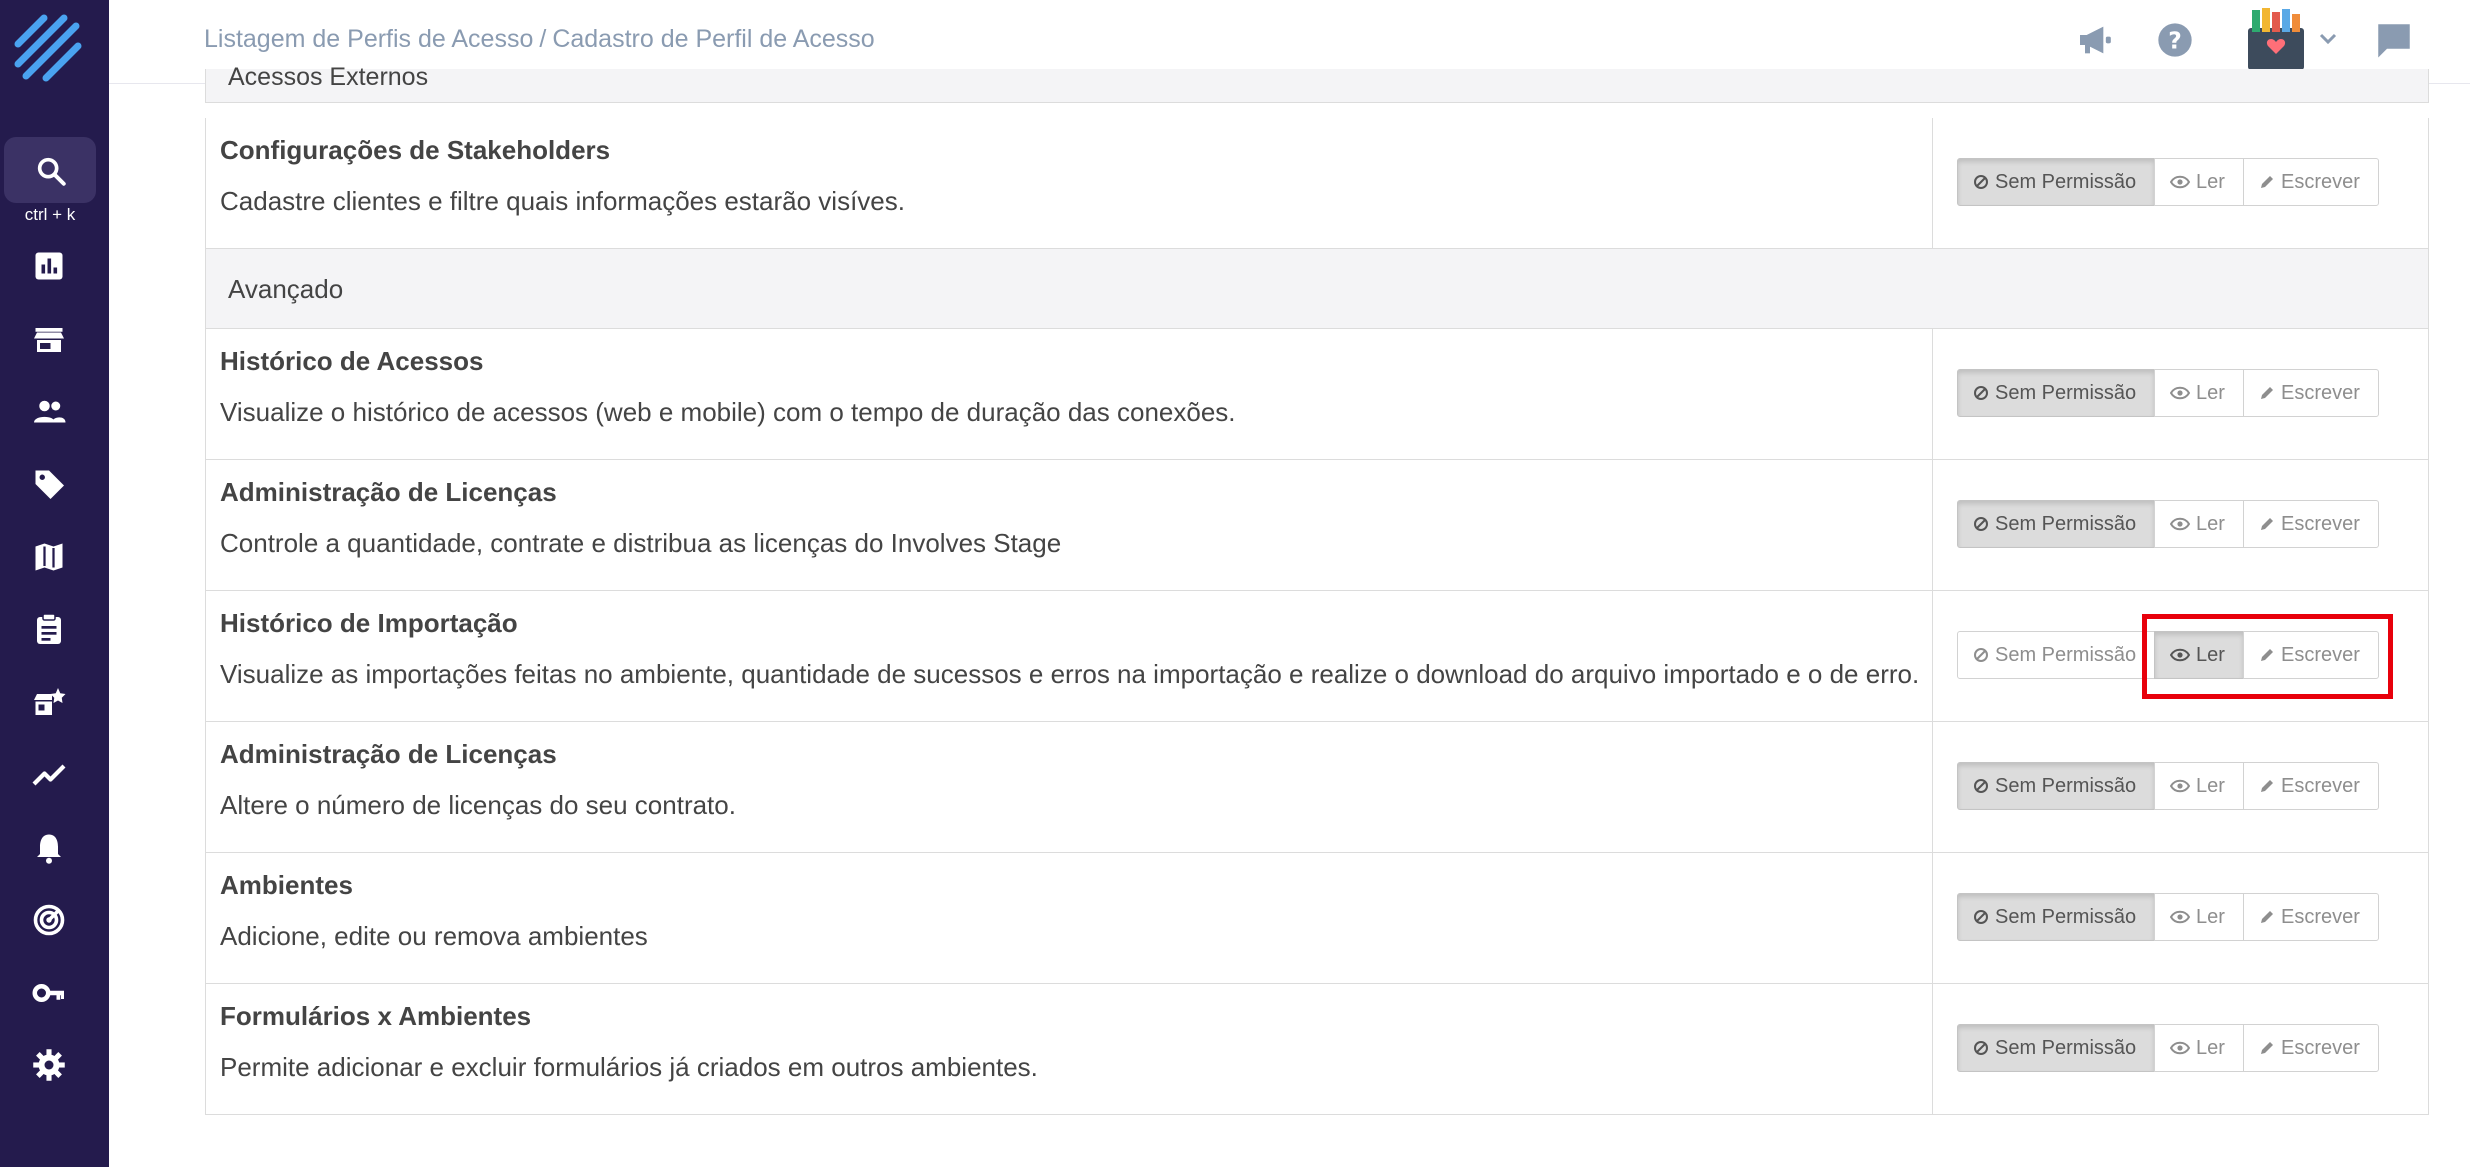 The image size is (2470, 1167). What do you see at coordinates (2175, 40) in the screenshot?
I see `help-icon: ?` at bounding box center [2175, 40].